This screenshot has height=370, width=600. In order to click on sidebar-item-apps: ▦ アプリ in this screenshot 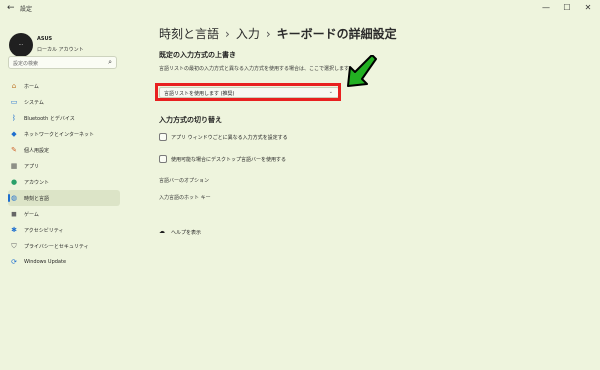, I will do `click(64, 166)`.